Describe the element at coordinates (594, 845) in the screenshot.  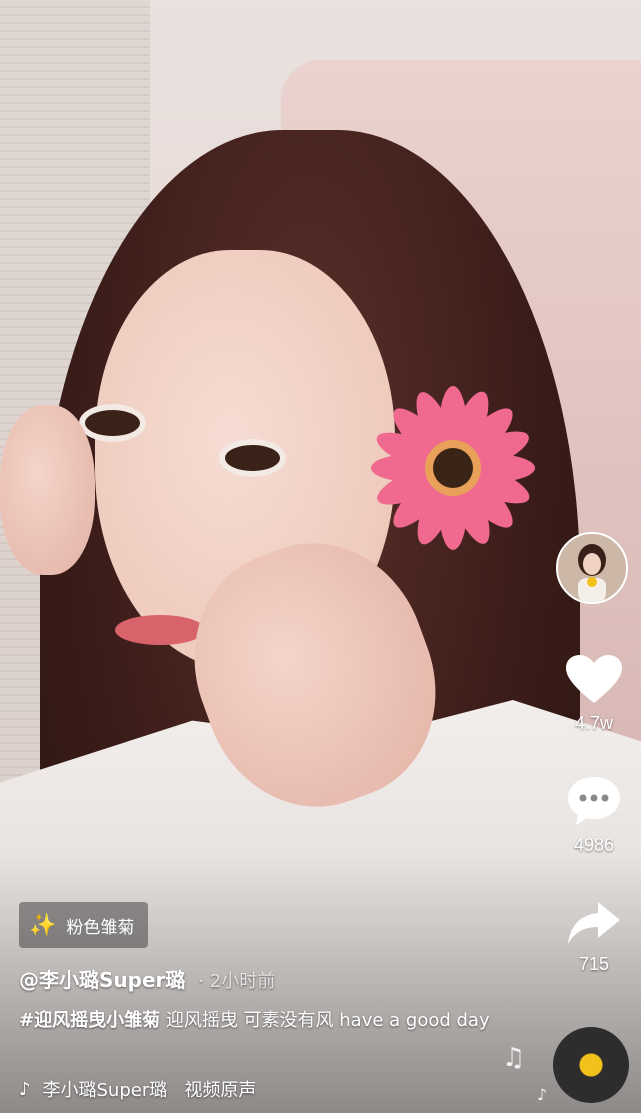
I see `comment-count: 4986` at that location.